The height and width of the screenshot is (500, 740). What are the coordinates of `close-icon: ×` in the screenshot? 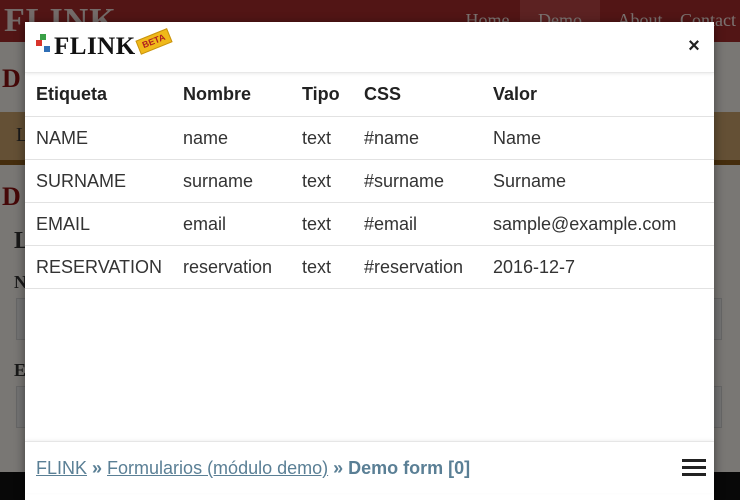 It's located at (694, 46).